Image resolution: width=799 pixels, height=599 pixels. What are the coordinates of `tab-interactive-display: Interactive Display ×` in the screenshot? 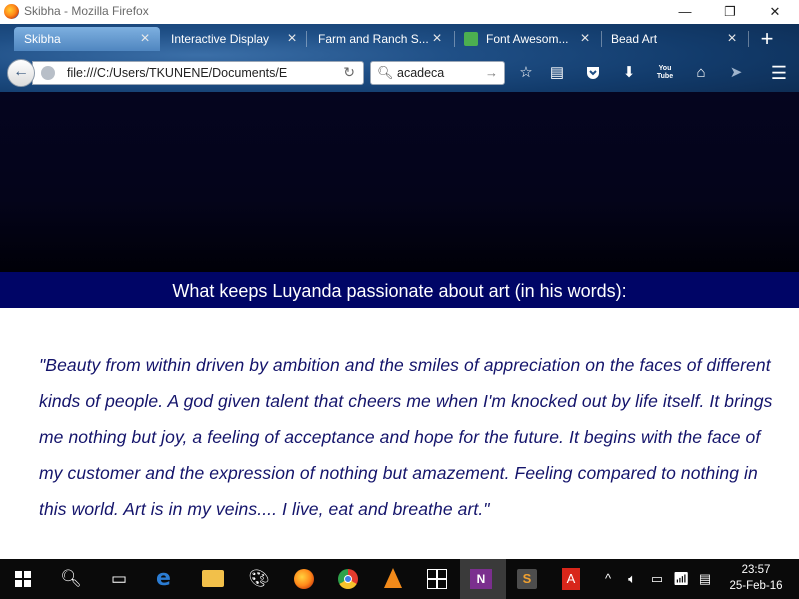 It's located at (233, 39).